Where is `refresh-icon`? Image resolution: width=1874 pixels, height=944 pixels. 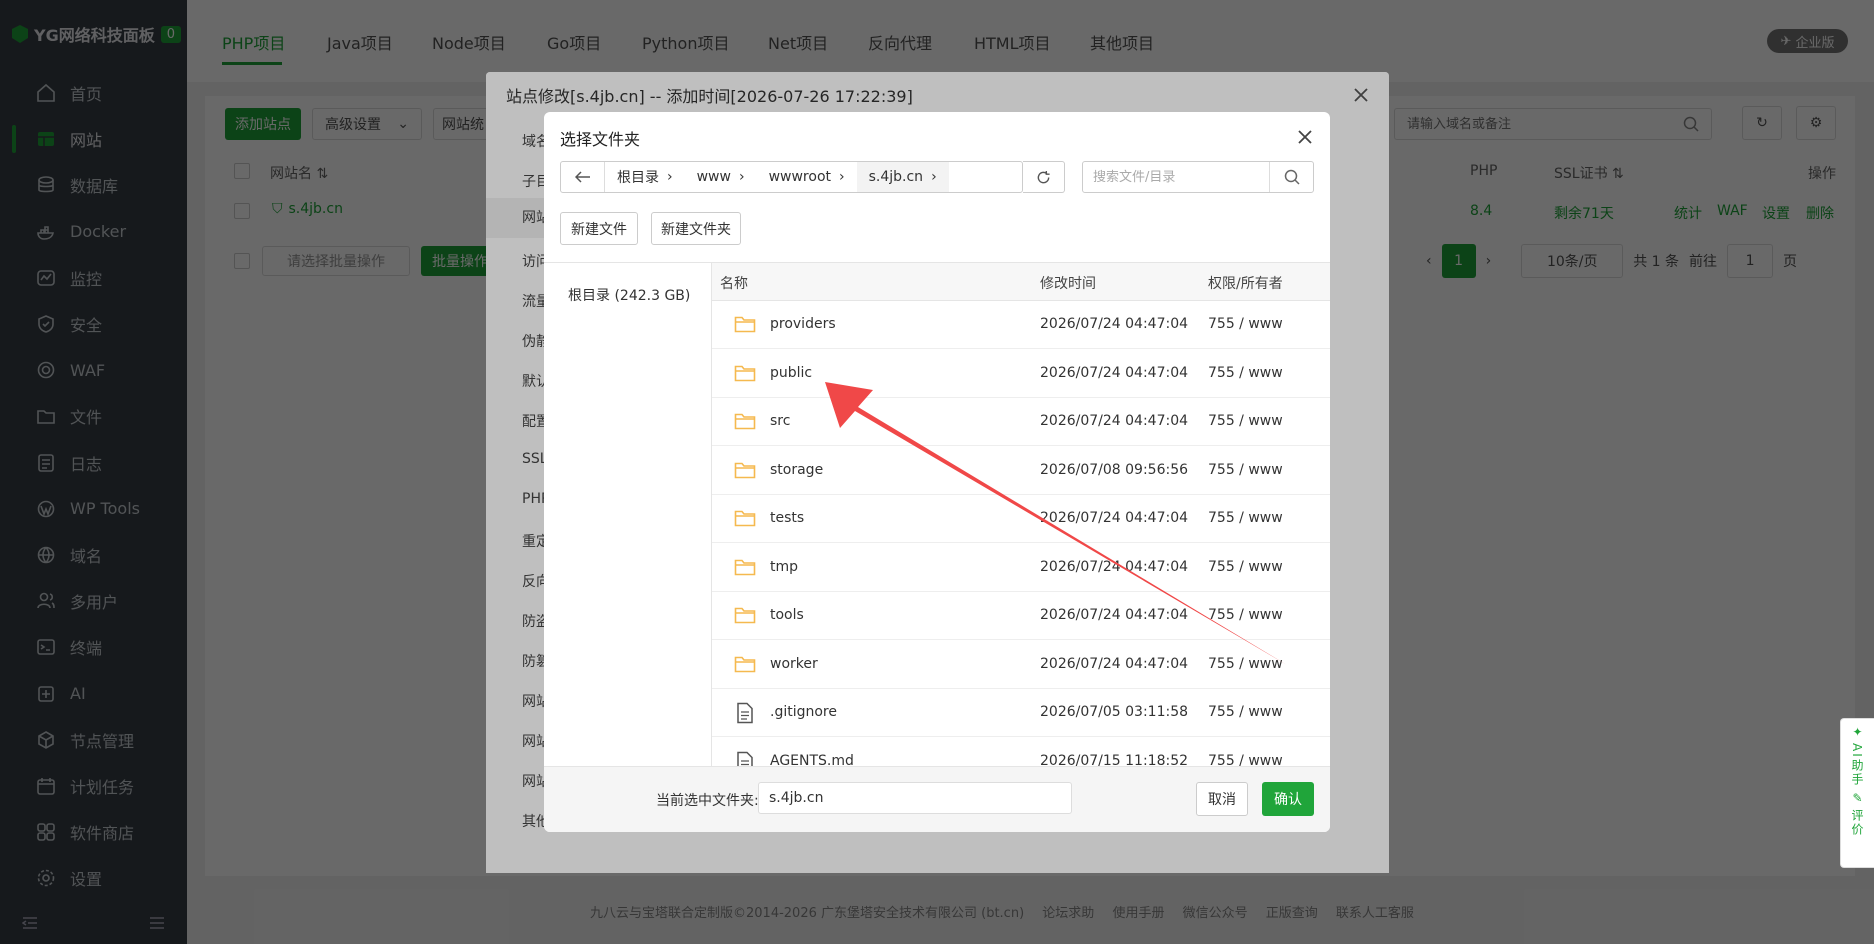 refresh-icon is located at coordinates (1043, 177).